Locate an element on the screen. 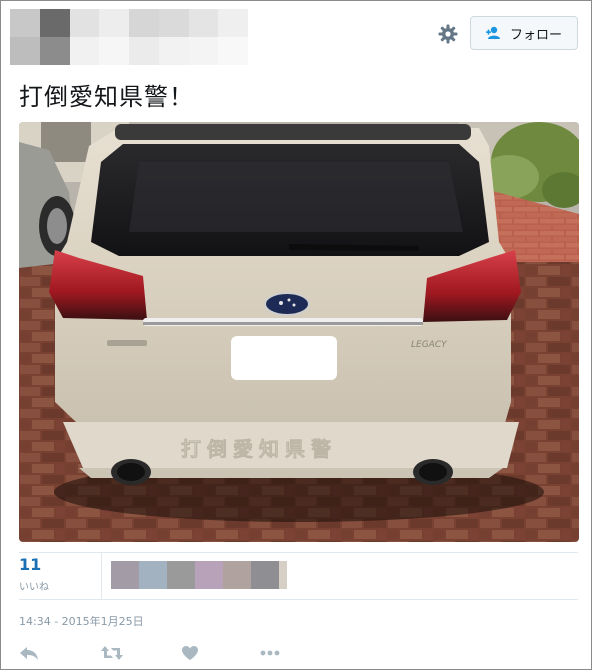  user-header-mosaic is located at coordinates (129, 37).